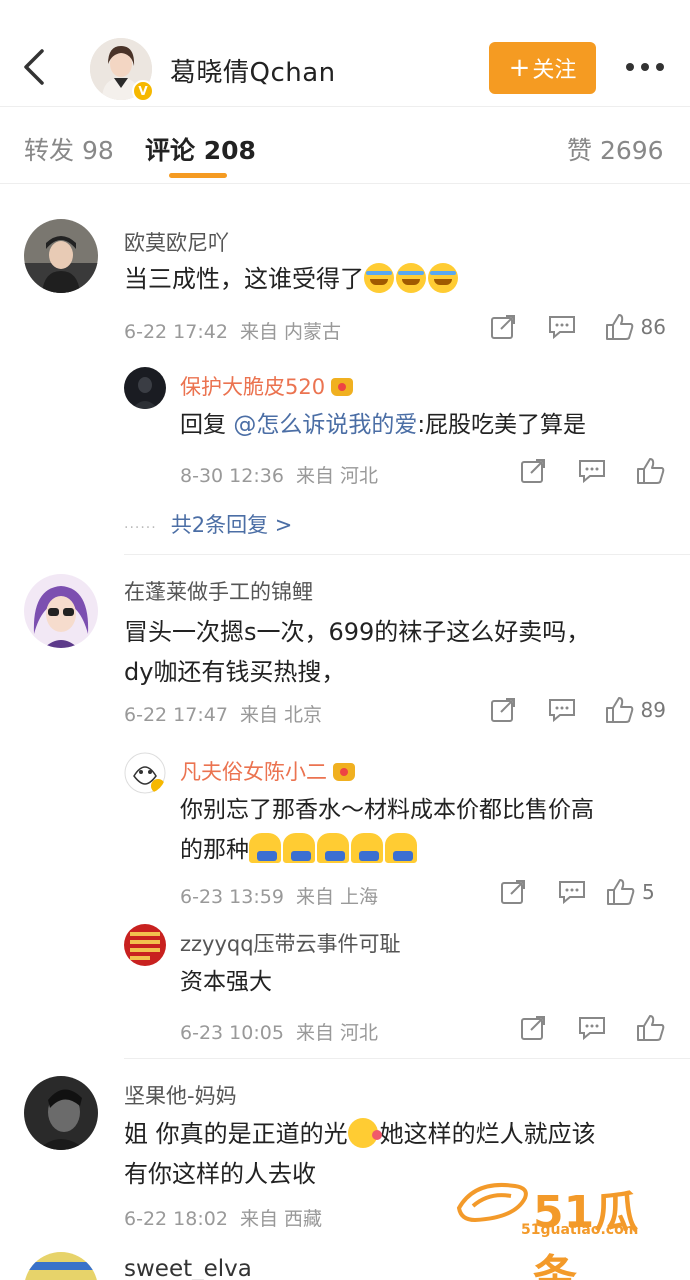 The height and width of the screenshot is (1280, 690). I want to click on author-name: 葛晓倩Qchan, so click(253, 70).